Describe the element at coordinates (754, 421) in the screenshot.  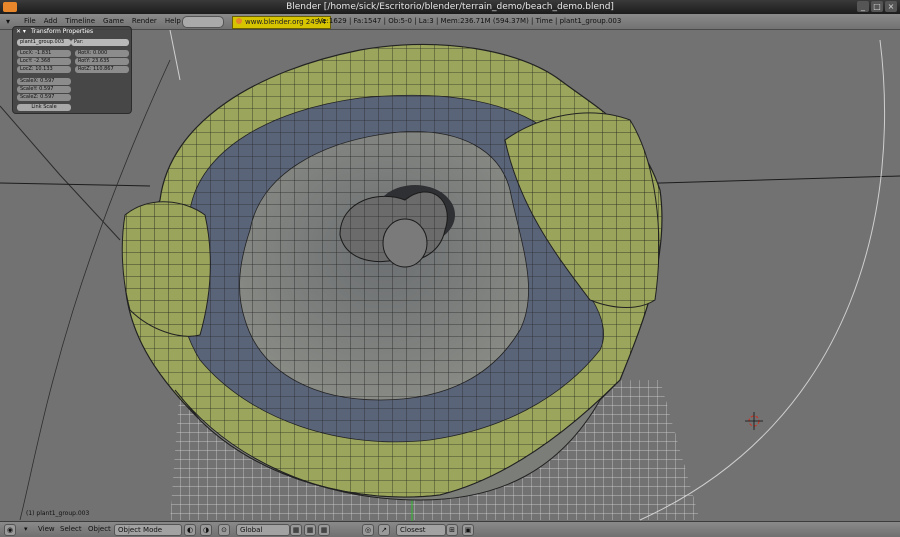
I see `3d-cursor` at that location.